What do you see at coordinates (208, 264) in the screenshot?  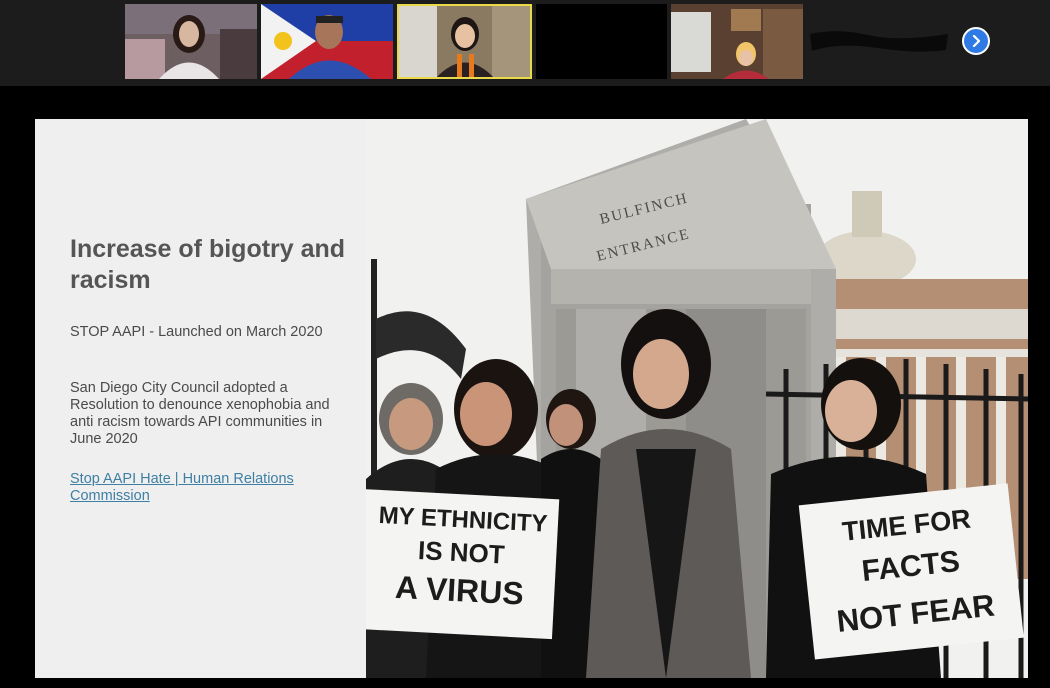 I see `slide-title: Increase of bigotry and racism` at bounding box center [208, 264].